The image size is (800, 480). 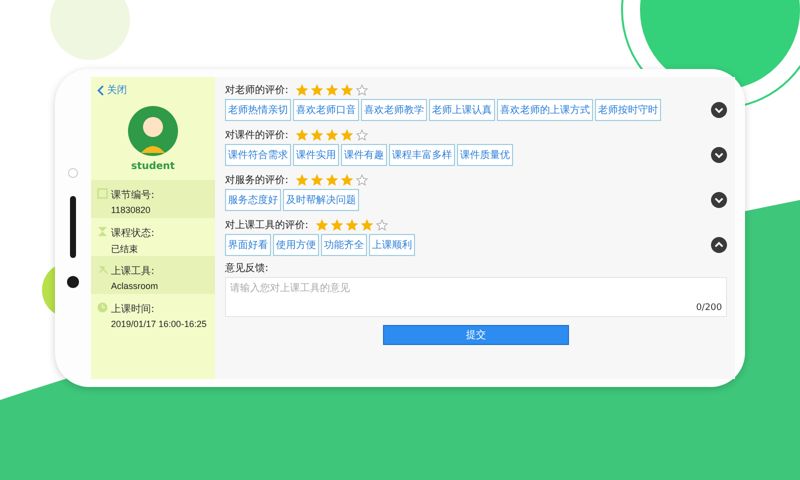 What do you see at coordinates (476, 335) in the screenshot?
I see `submit-button: 提交` at bounding box center [476, 335].